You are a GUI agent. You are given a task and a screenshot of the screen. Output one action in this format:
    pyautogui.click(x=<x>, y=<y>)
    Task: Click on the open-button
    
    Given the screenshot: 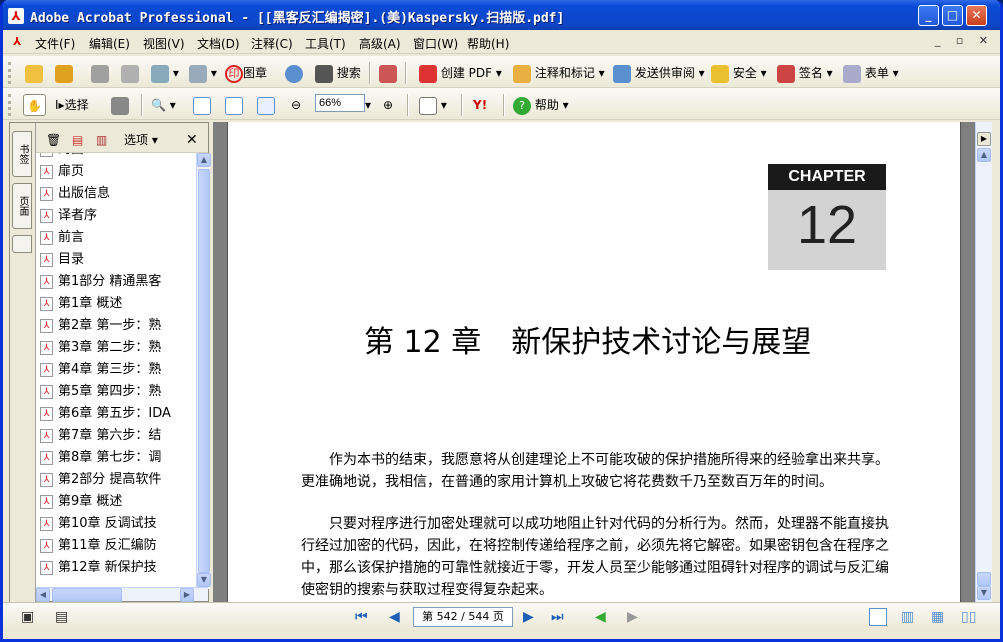 What is the action you would take?
    pyautogui.click(x=34, y=73)
    